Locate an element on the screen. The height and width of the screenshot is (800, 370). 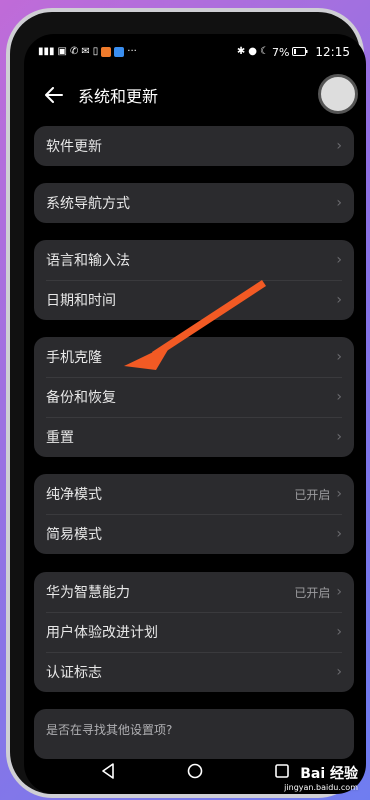
setting-user-experience-program: 用户体验改进计划 › is located at coordinates (194, 632).